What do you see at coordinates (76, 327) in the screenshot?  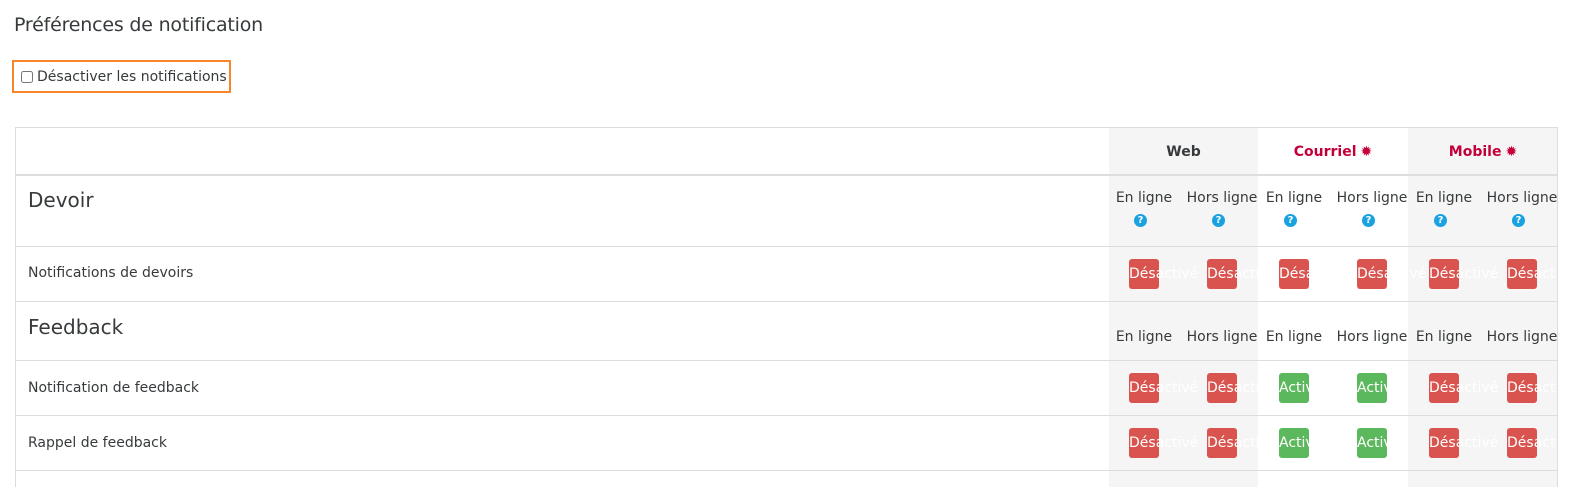 I see `section-title-feedback: Feedback` at bounding box center [76, 327].